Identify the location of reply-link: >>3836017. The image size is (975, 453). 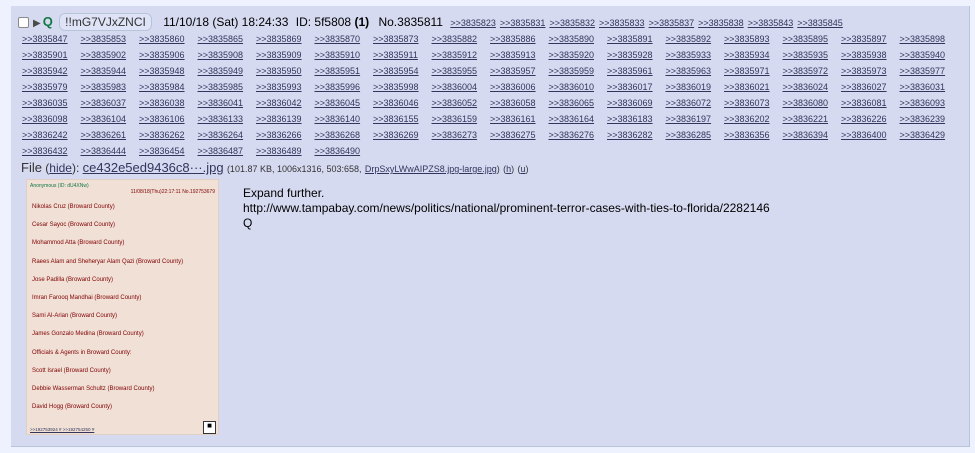
(636, 87).